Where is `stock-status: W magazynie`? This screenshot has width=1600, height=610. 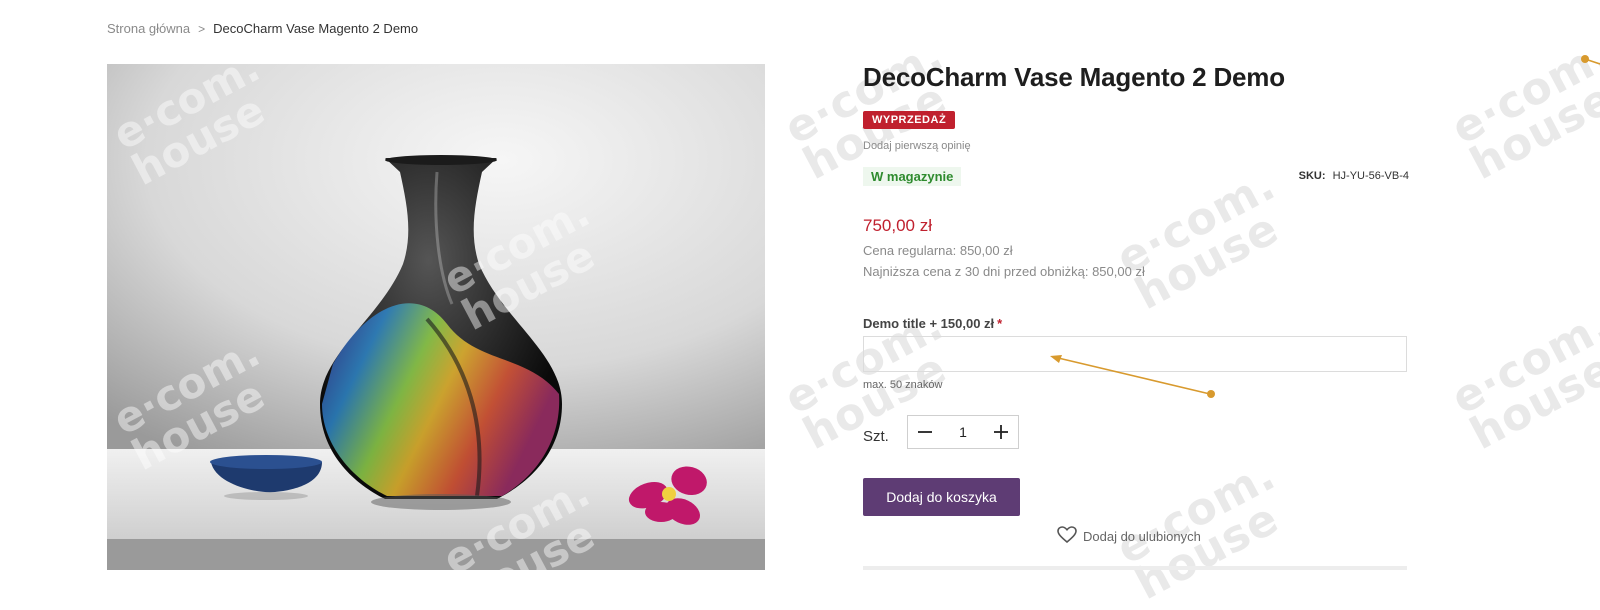 stock-status: W magazynie is located at coordinates (912, 176).